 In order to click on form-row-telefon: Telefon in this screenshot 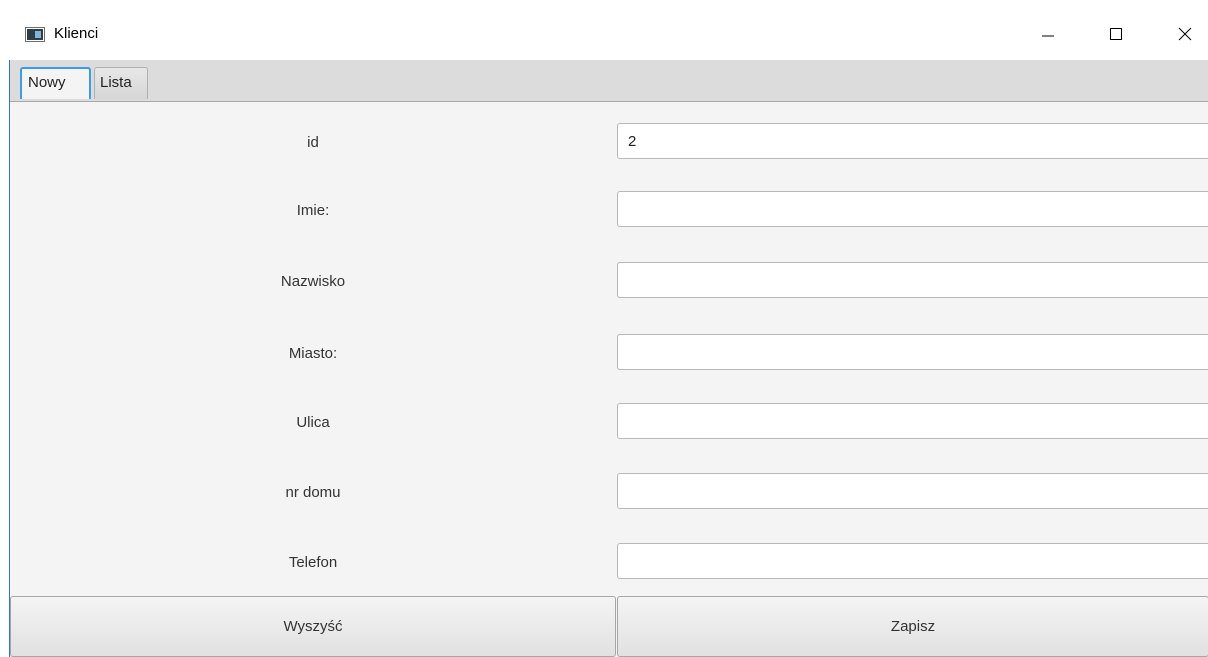, I will do `click(609, 563)`.